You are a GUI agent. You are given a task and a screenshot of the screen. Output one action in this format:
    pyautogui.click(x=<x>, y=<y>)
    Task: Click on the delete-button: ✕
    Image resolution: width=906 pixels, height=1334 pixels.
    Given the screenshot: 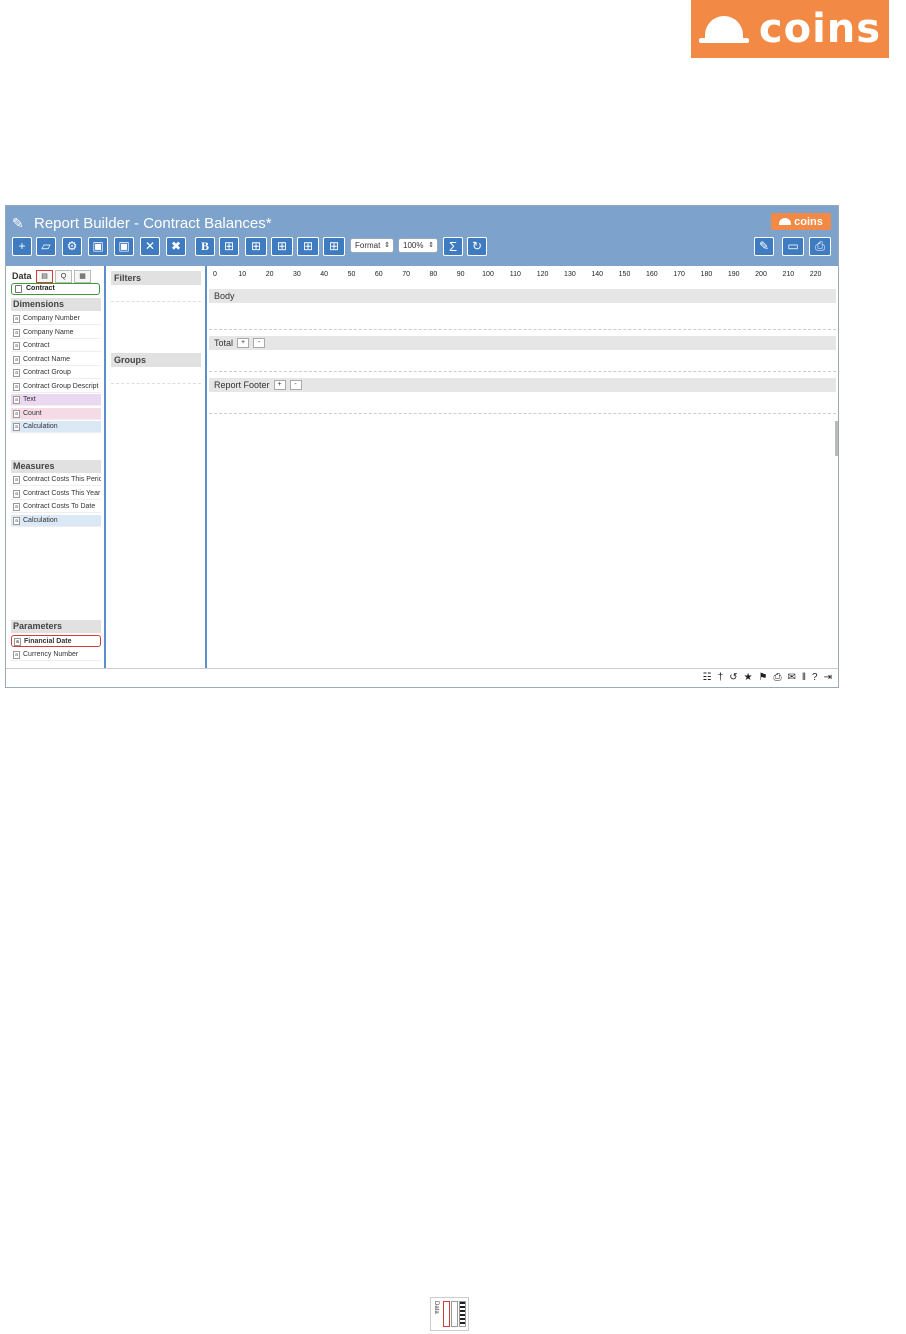 What is the action you would take?
    pyautogui.click(x=150, y=246)
    